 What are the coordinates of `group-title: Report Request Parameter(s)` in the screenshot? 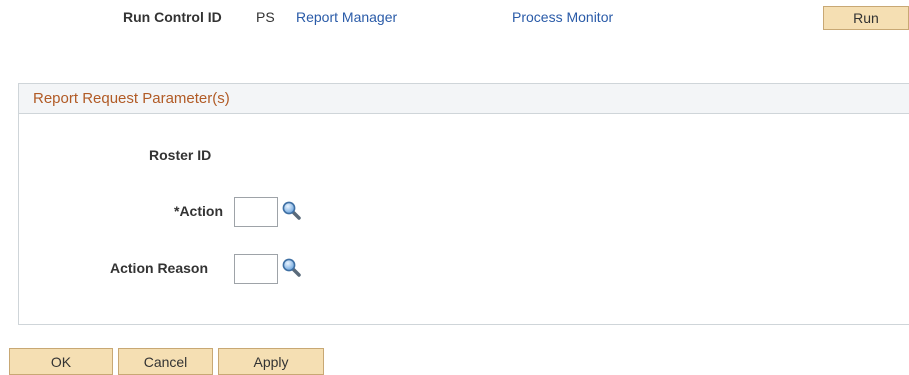 It's located at (131, 98).